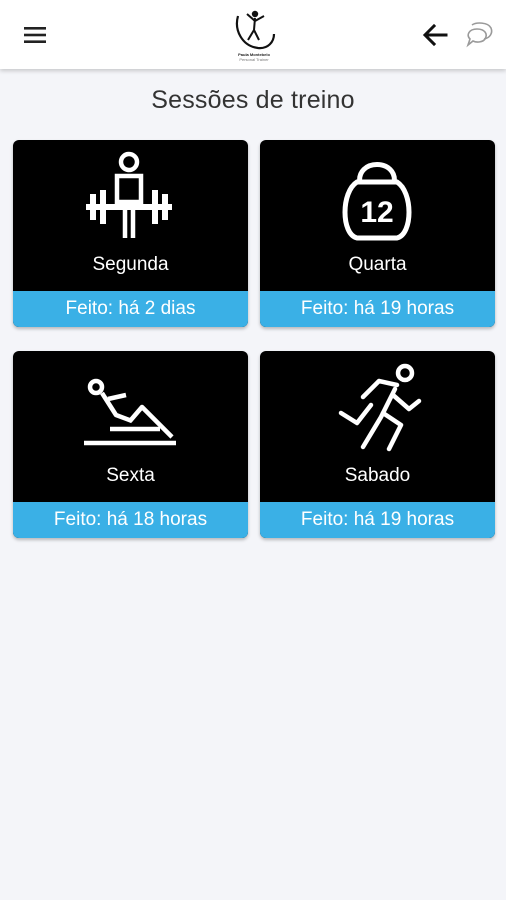  I want to click on situp-exercise-icon, so click(130, 409).